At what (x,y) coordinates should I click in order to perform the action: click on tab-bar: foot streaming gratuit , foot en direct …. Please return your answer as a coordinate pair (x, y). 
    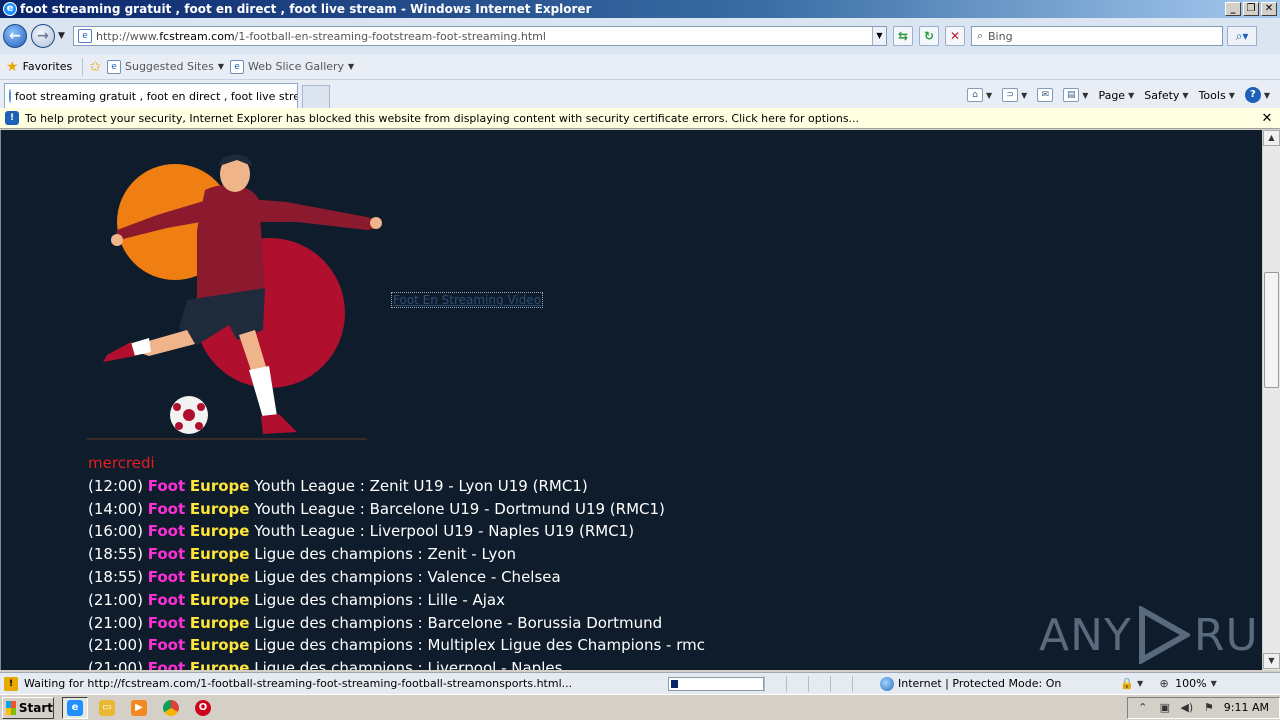
    Looking at the image, I should click on (640, 94).